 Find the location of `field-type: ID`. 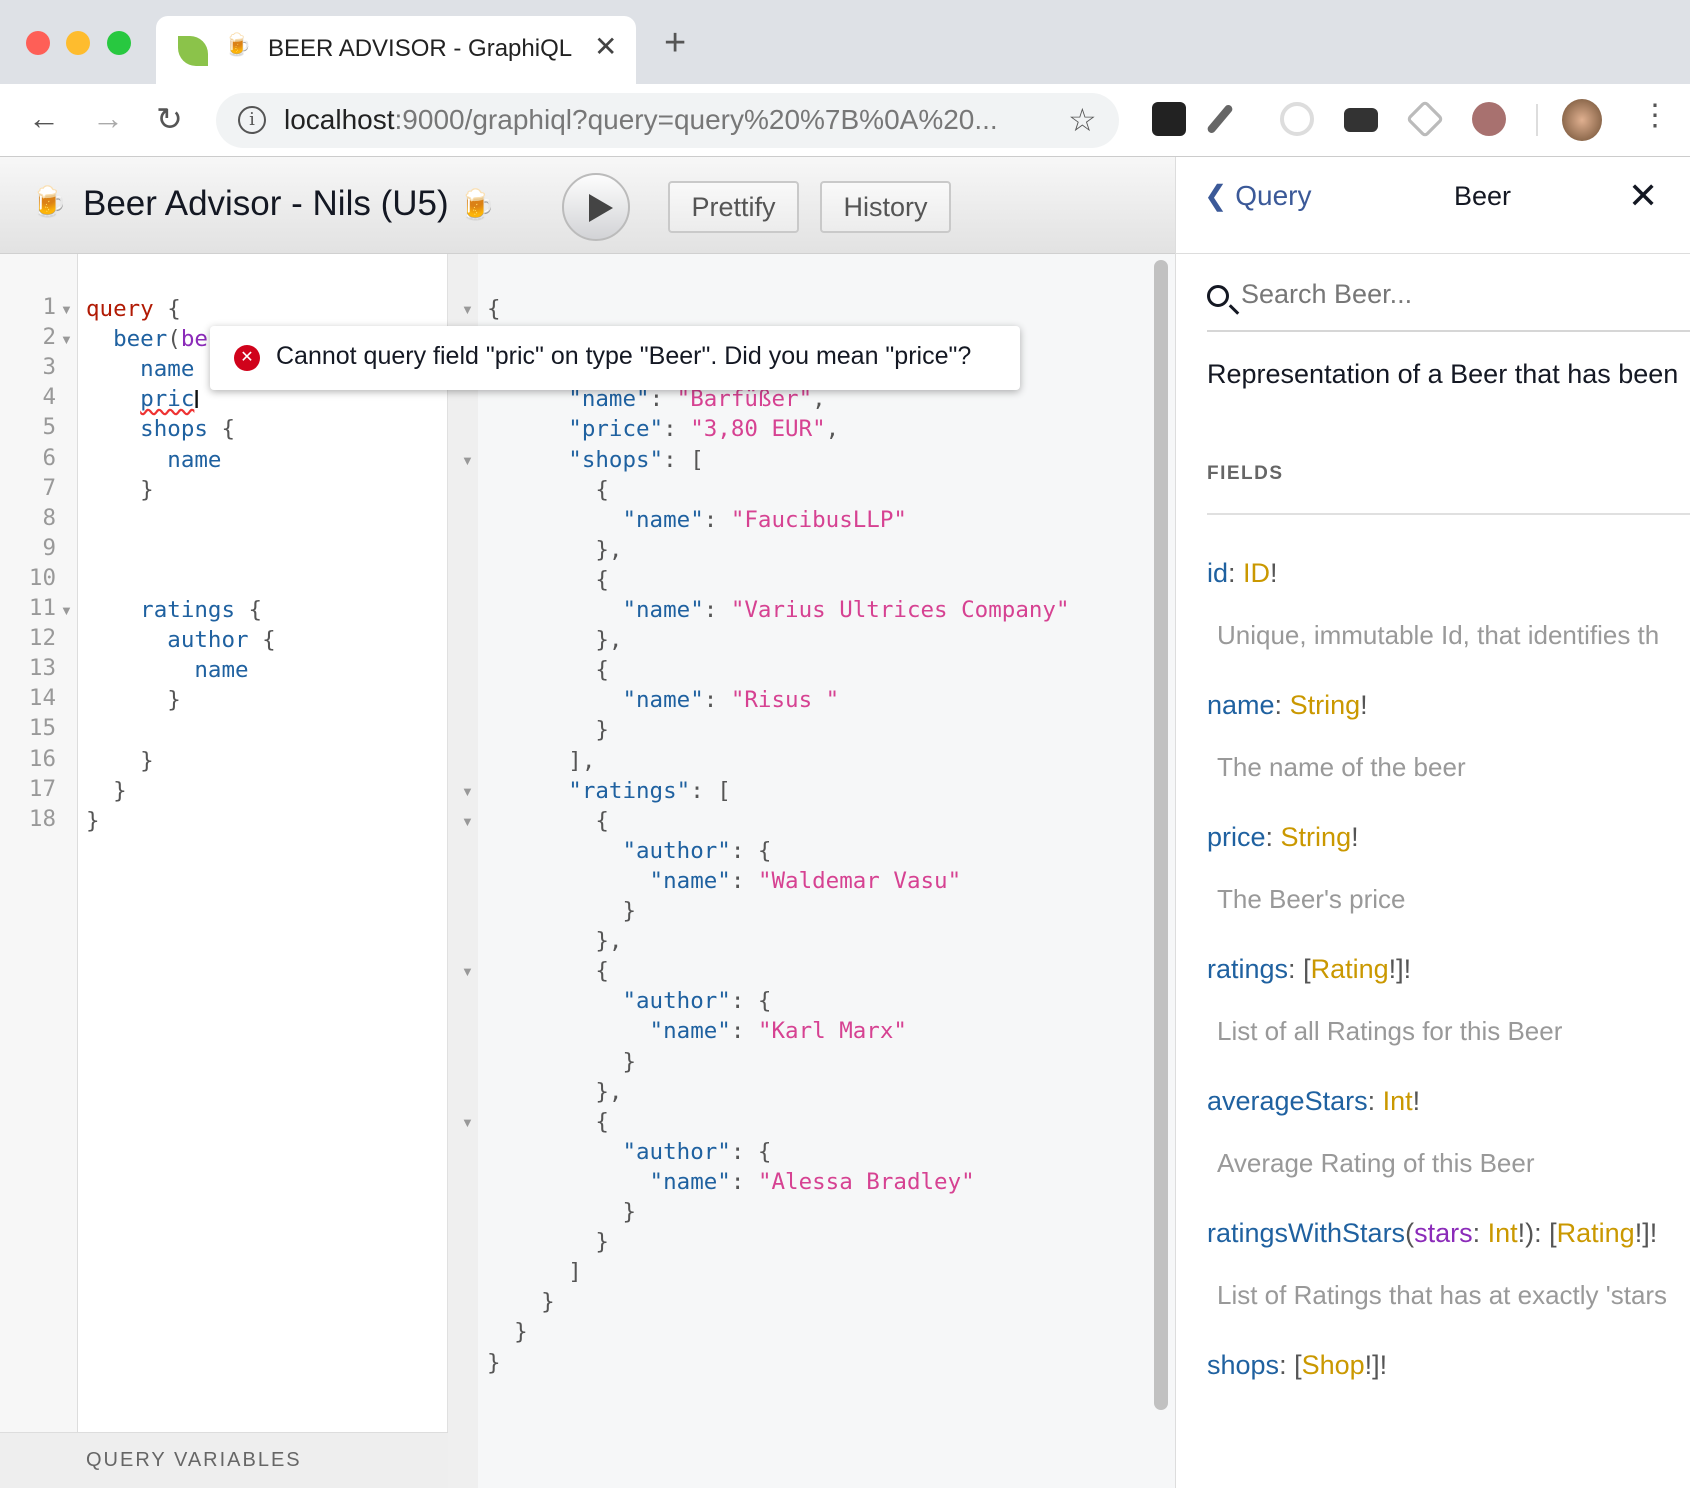

field-type: ID is located at coordinates (1256, 573).